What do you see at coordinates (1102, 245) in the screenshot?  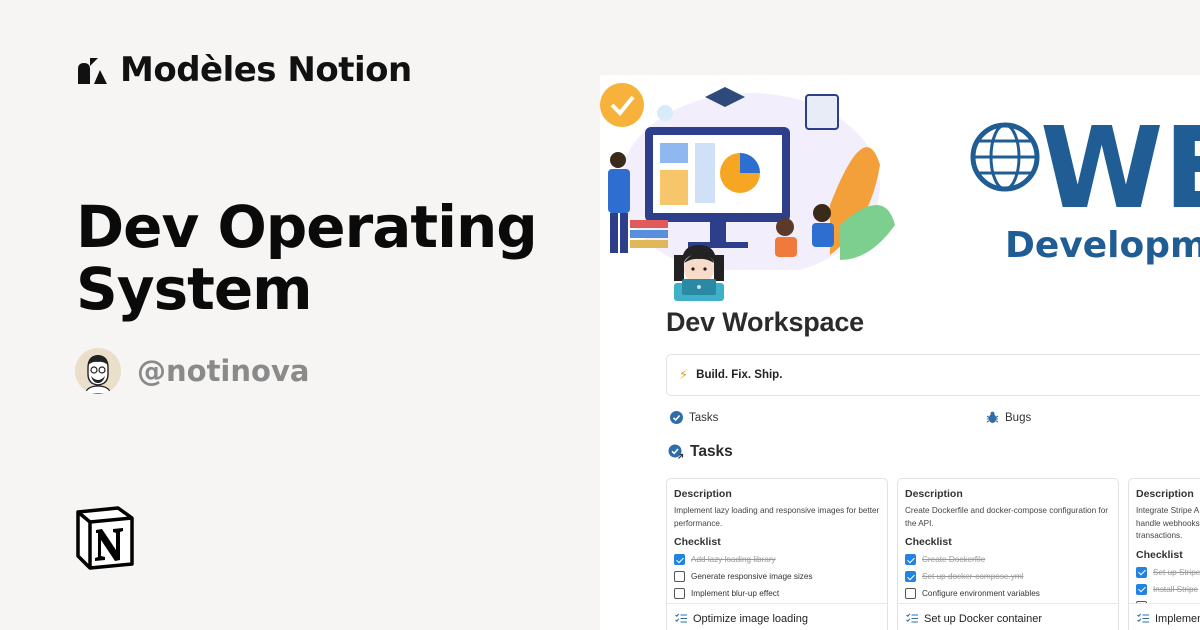 I see `cover-development-text: Developme` at bounding box center [1102, 245].